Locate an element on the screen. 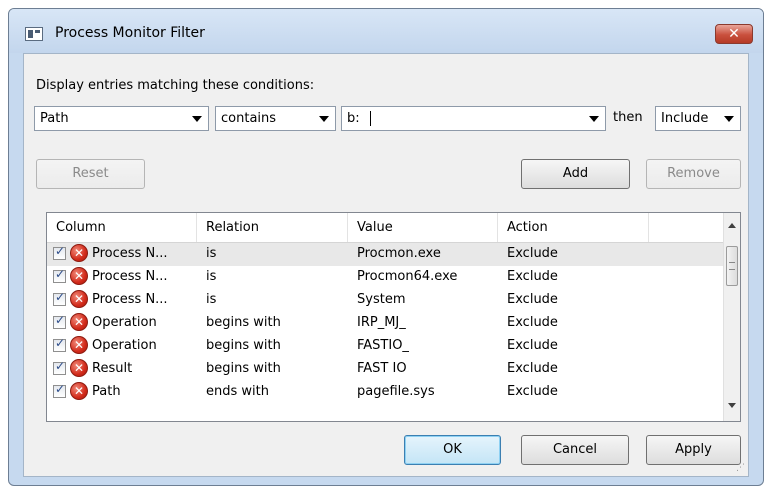  table-row: Operation begins with IRP_MJ_ Exclude is located at coordinates (385, 323).